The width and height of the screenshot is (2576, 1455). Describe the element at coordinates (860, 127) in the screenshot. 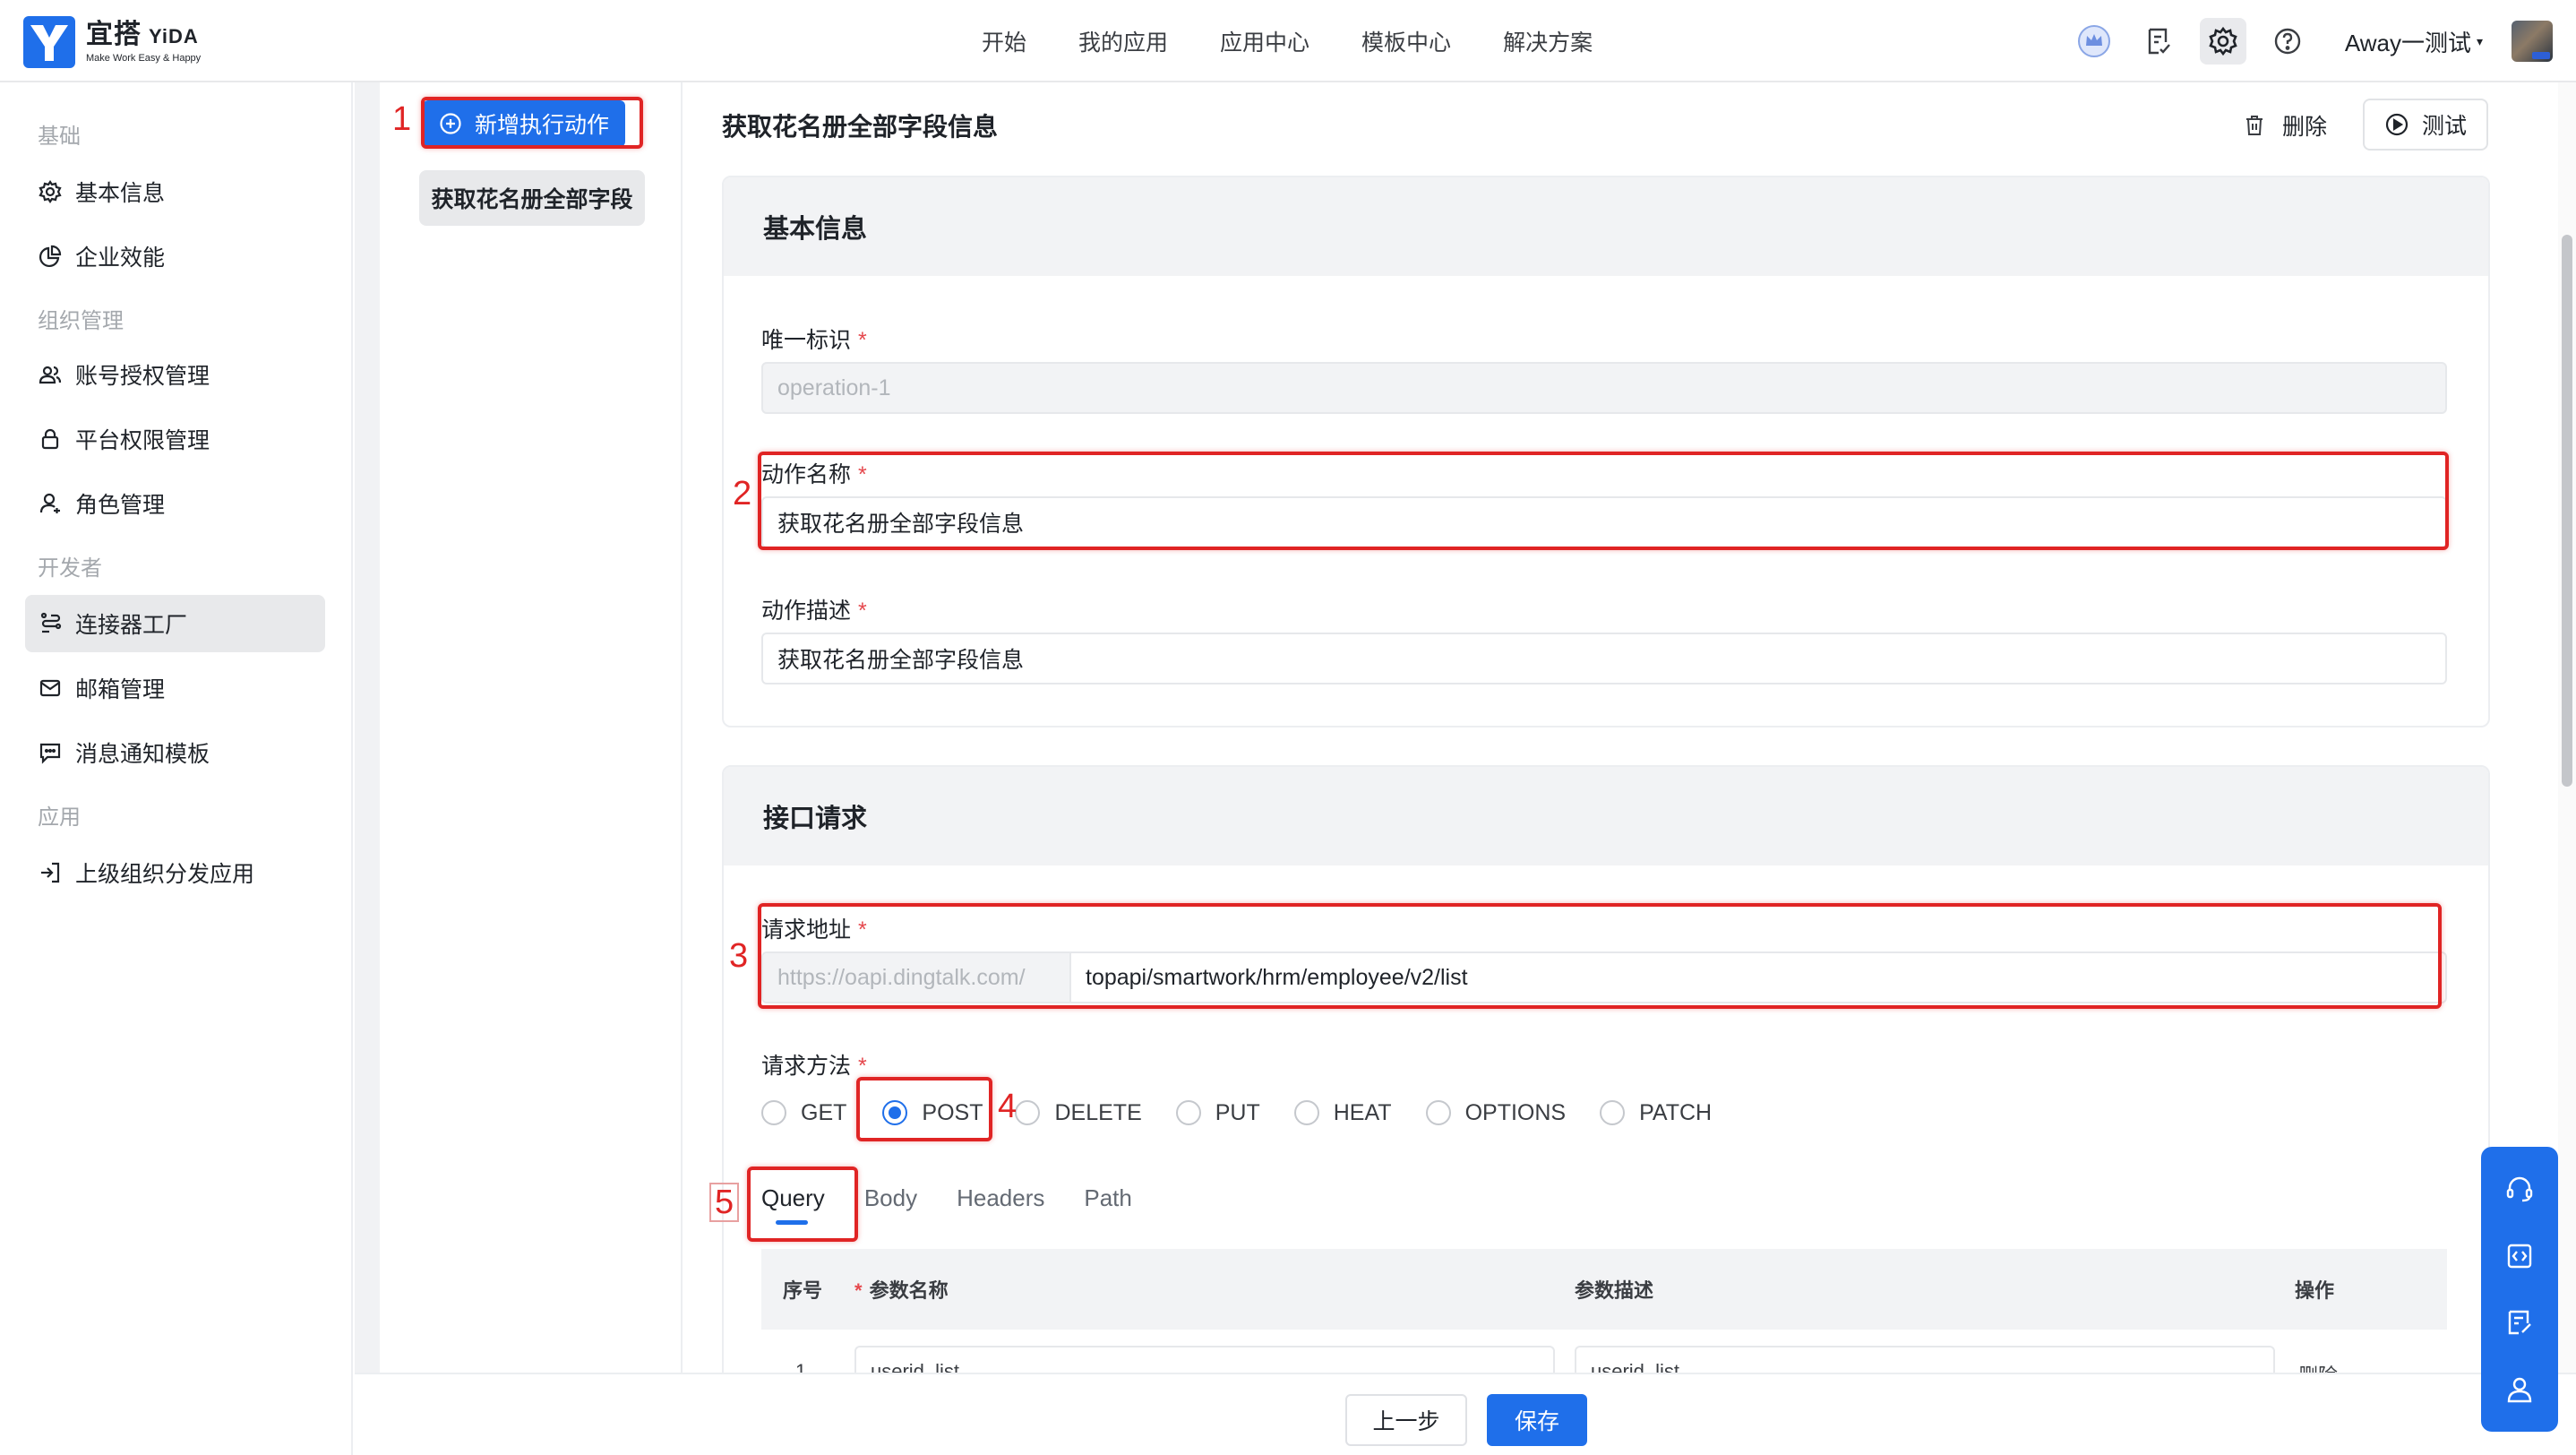

I see `page-title: 获取花名册全部字段信息` at that location.